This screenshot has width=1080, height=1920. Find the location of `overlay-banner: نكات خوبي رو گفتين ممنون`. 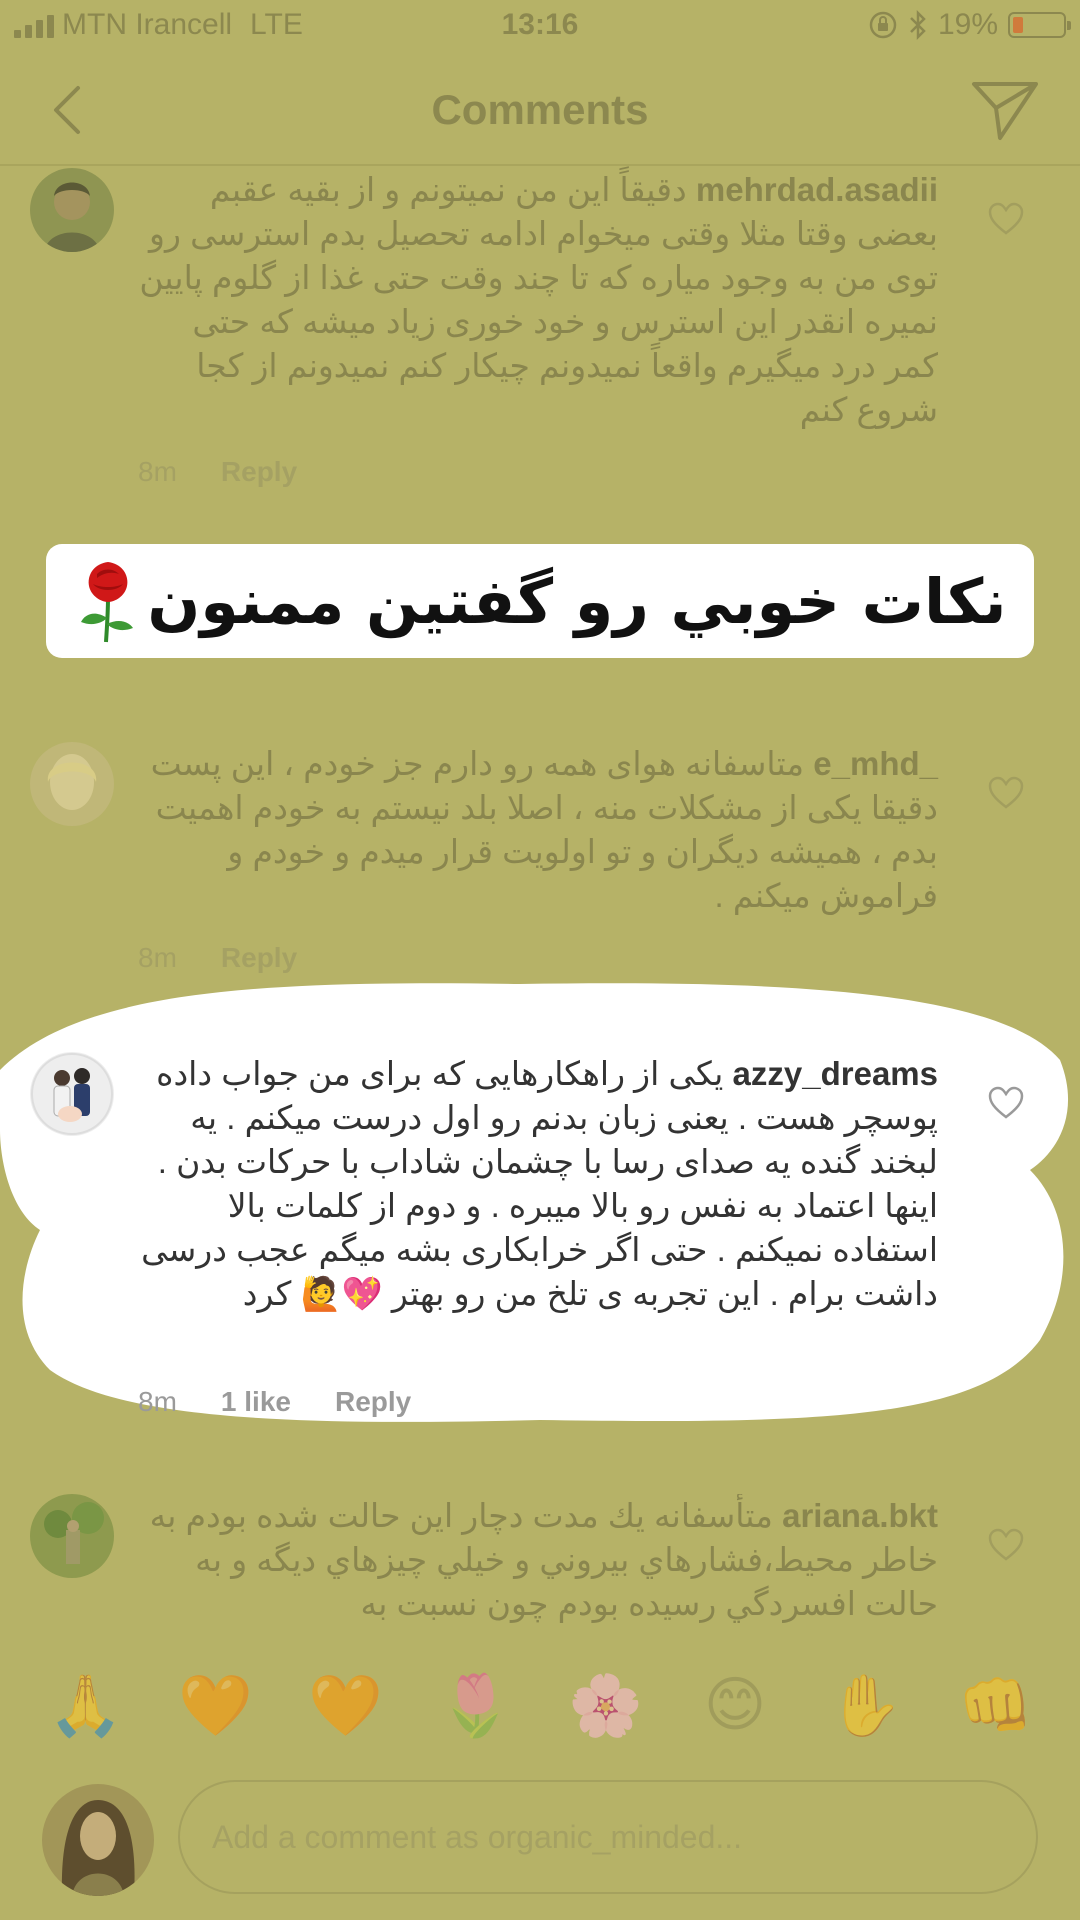

overlay-banner: نكات خوبي رو گفتين ممنون is located at coordinates (540, 601).